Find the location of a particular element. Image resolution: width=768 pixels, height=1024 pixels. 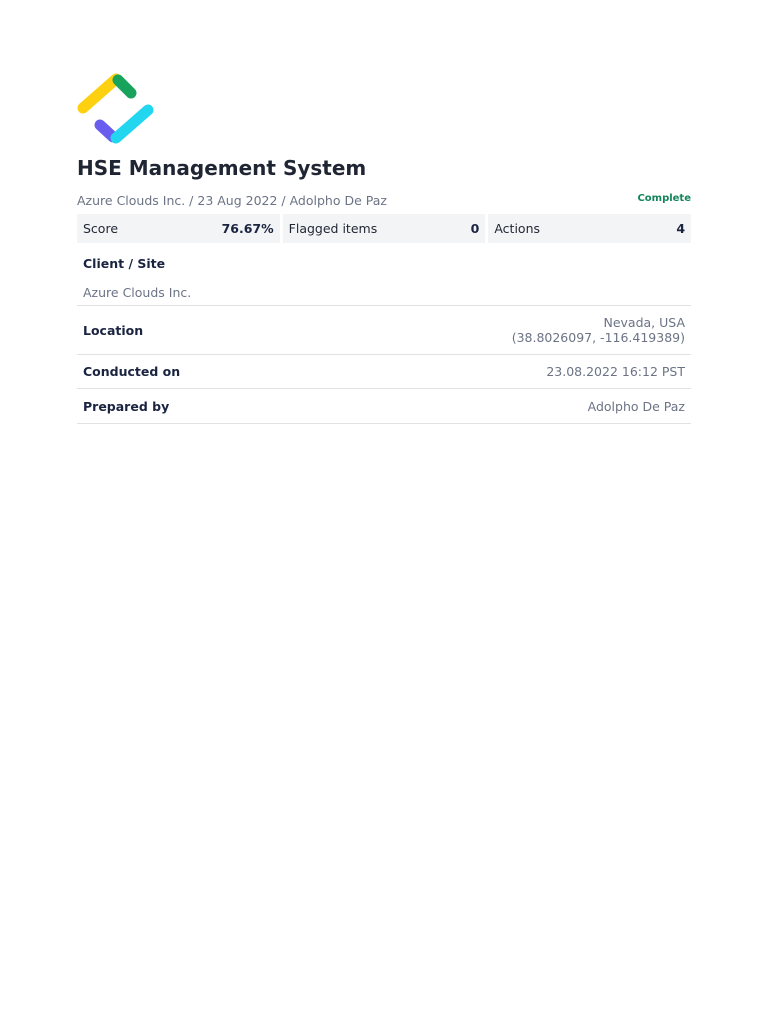

row-client-site: Client / Site Azure Clouds Inc. is located at coordinates (384, 276).